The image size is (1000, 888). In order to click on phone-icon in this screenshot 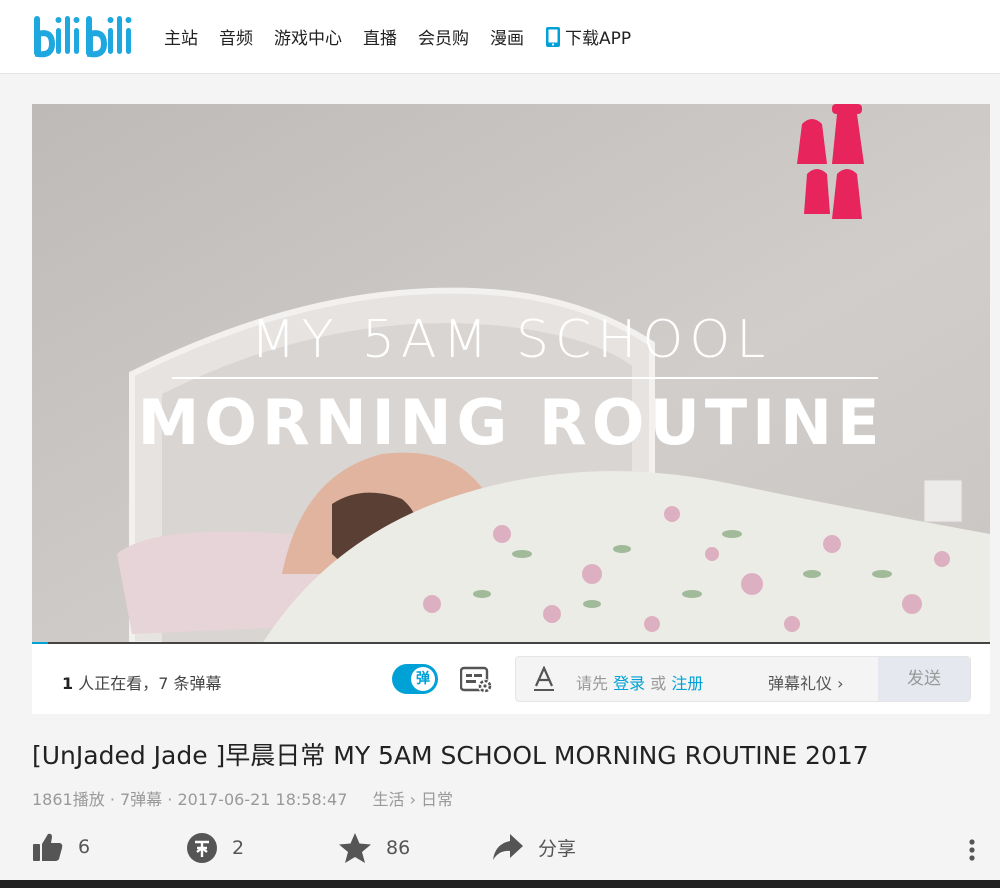, I will do `click(553, 36)`.